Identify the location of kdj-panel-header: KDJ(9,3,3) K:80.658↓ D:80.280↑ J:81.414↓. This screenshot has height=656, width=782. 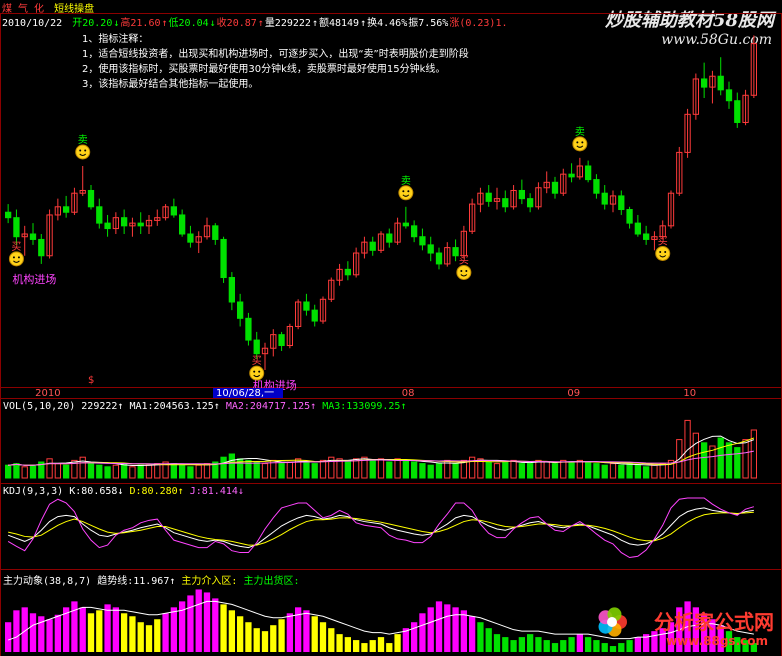
(123, 491).